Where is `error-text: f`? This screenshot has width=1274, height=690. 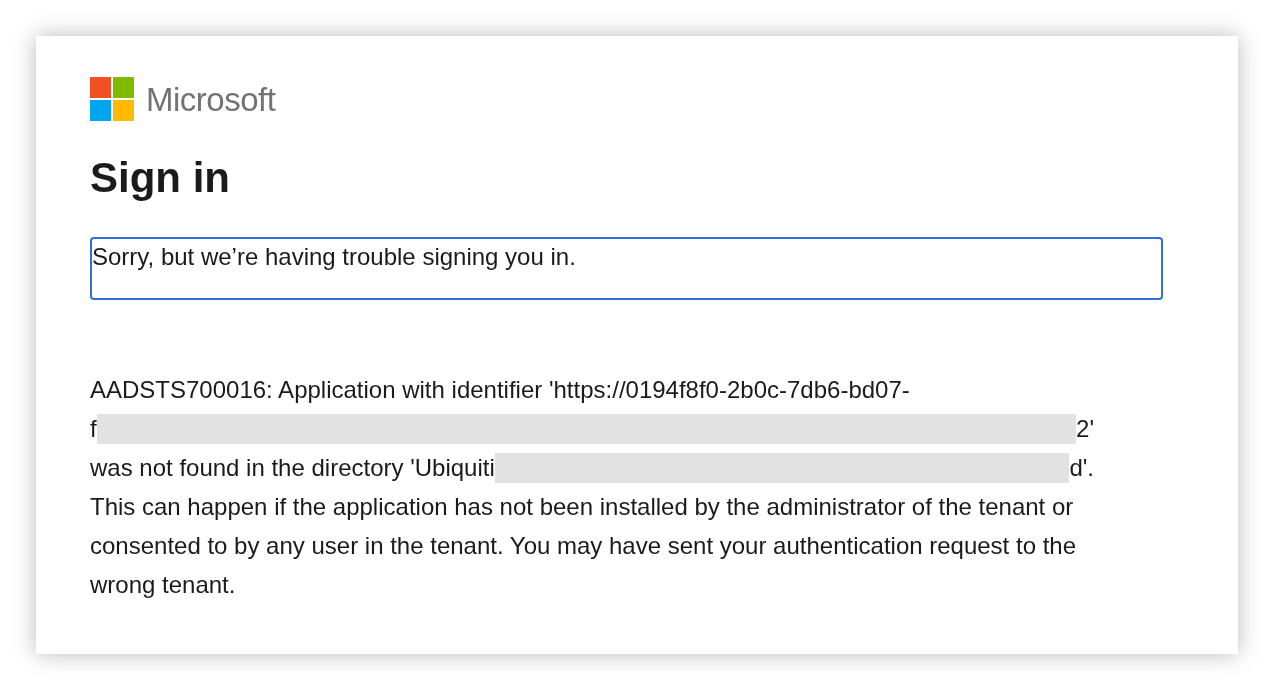 error-text: f is located at coordinates (93, 429).